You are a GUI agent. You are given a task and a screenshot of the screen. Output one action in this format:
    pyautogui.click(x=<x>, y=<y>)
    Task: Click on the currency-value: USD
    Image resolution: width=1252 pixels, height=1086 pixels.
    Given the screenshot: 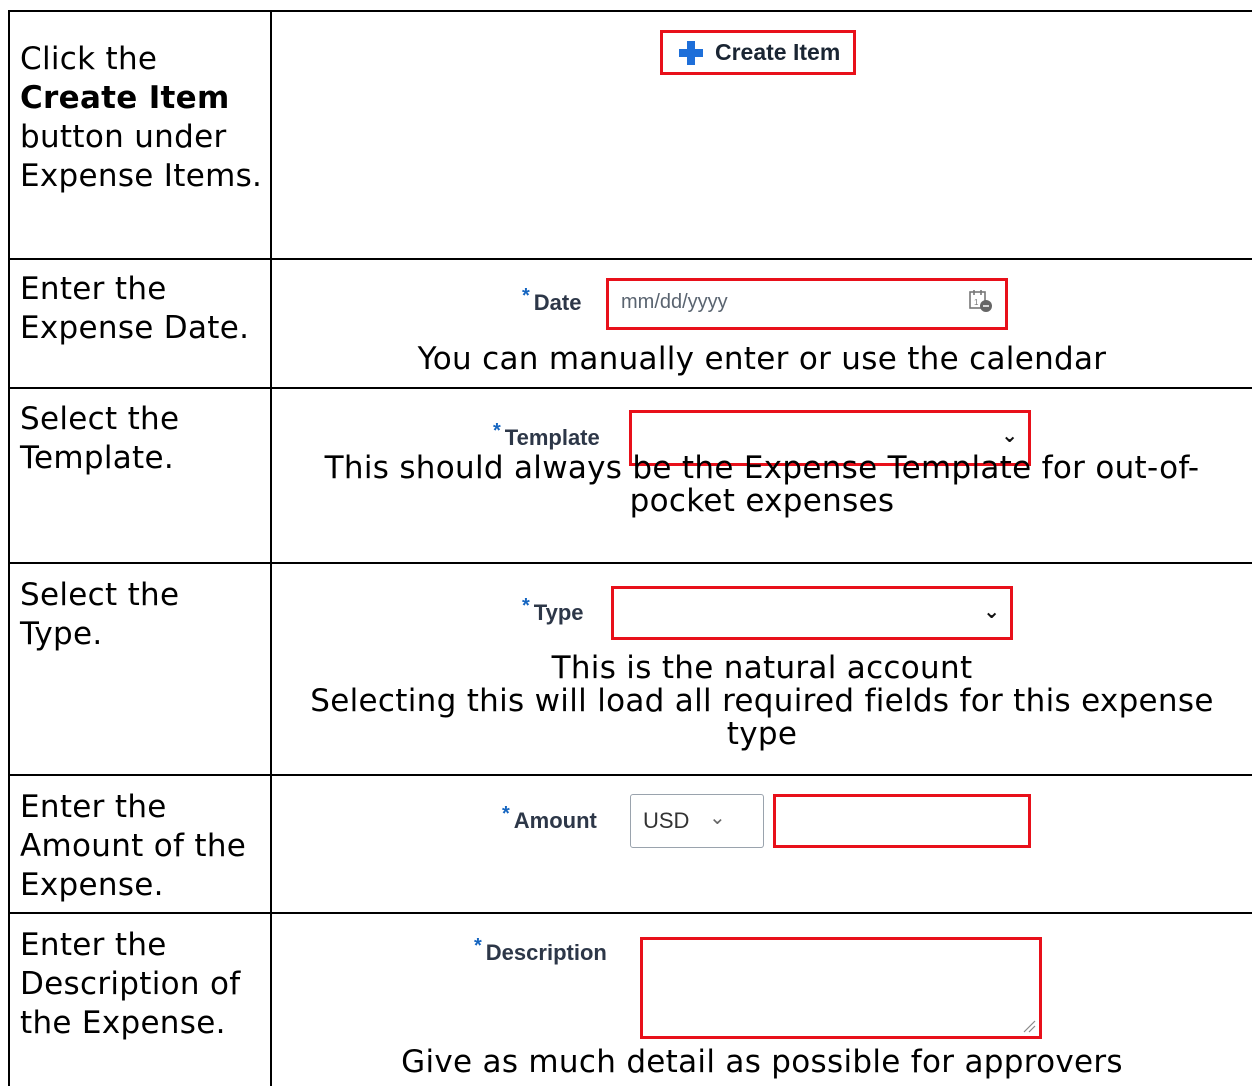 What is the action you would take?
    pyautogui.click(x=666, y=820)
    